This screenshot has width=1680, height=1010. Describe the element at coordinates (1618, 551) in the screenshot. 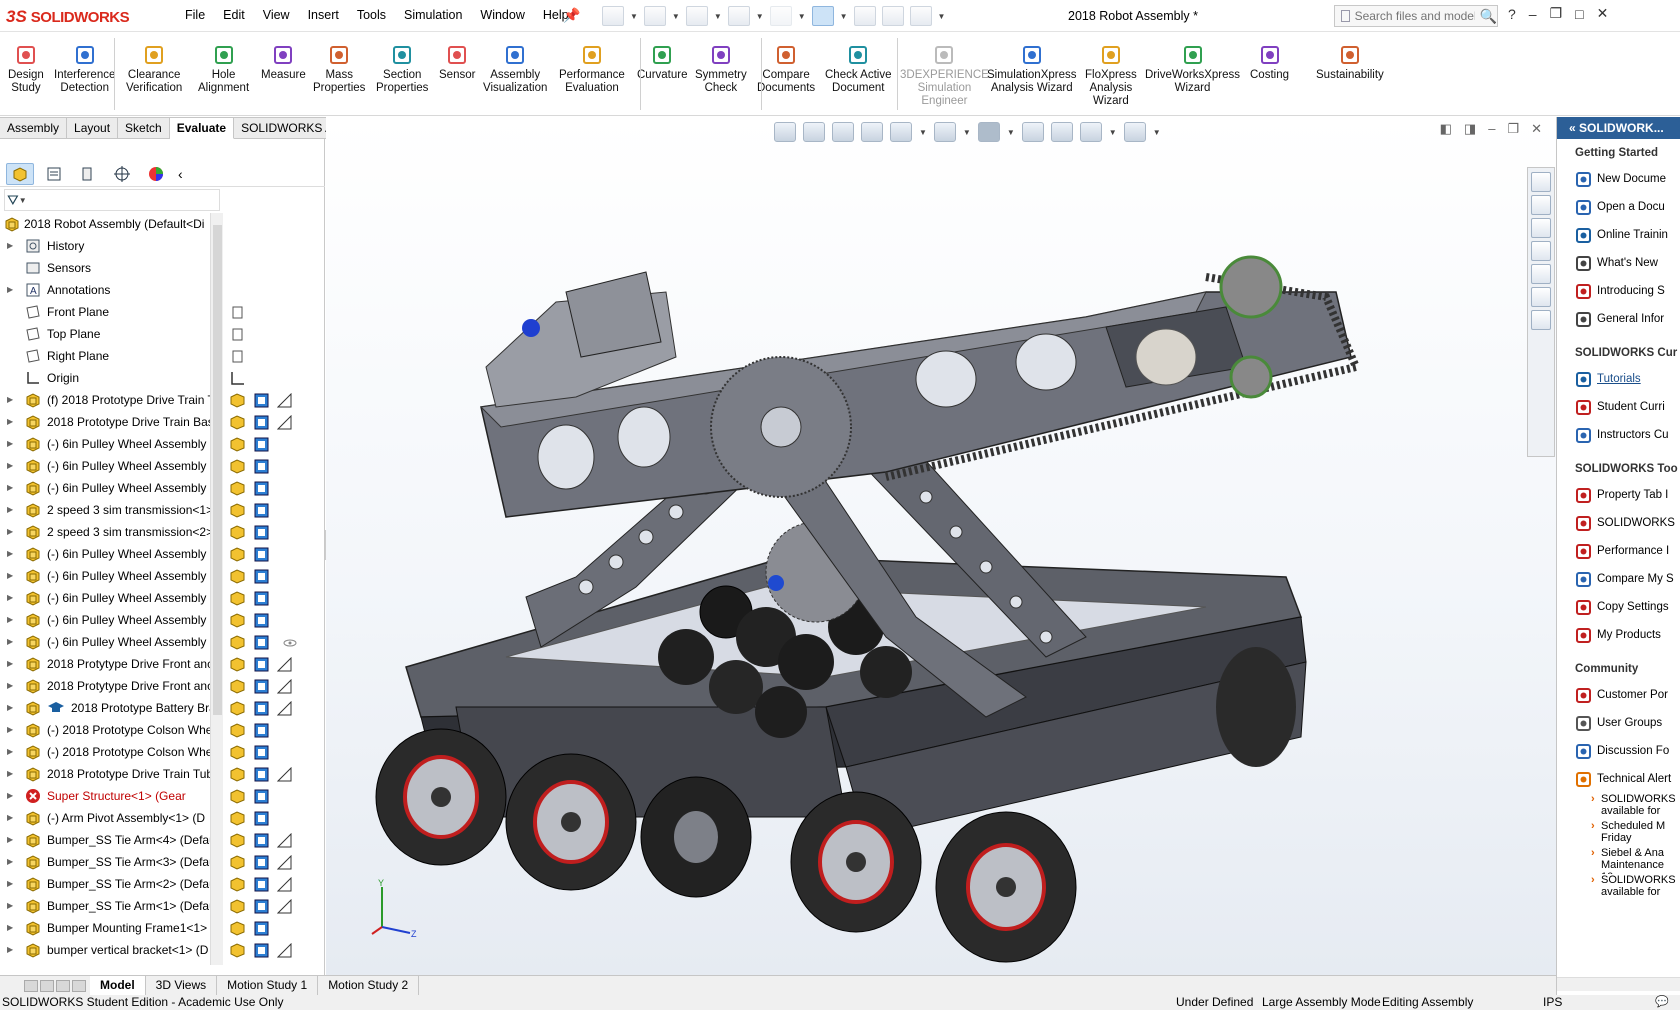

I see `task-pane-link: Performance I` at that location.